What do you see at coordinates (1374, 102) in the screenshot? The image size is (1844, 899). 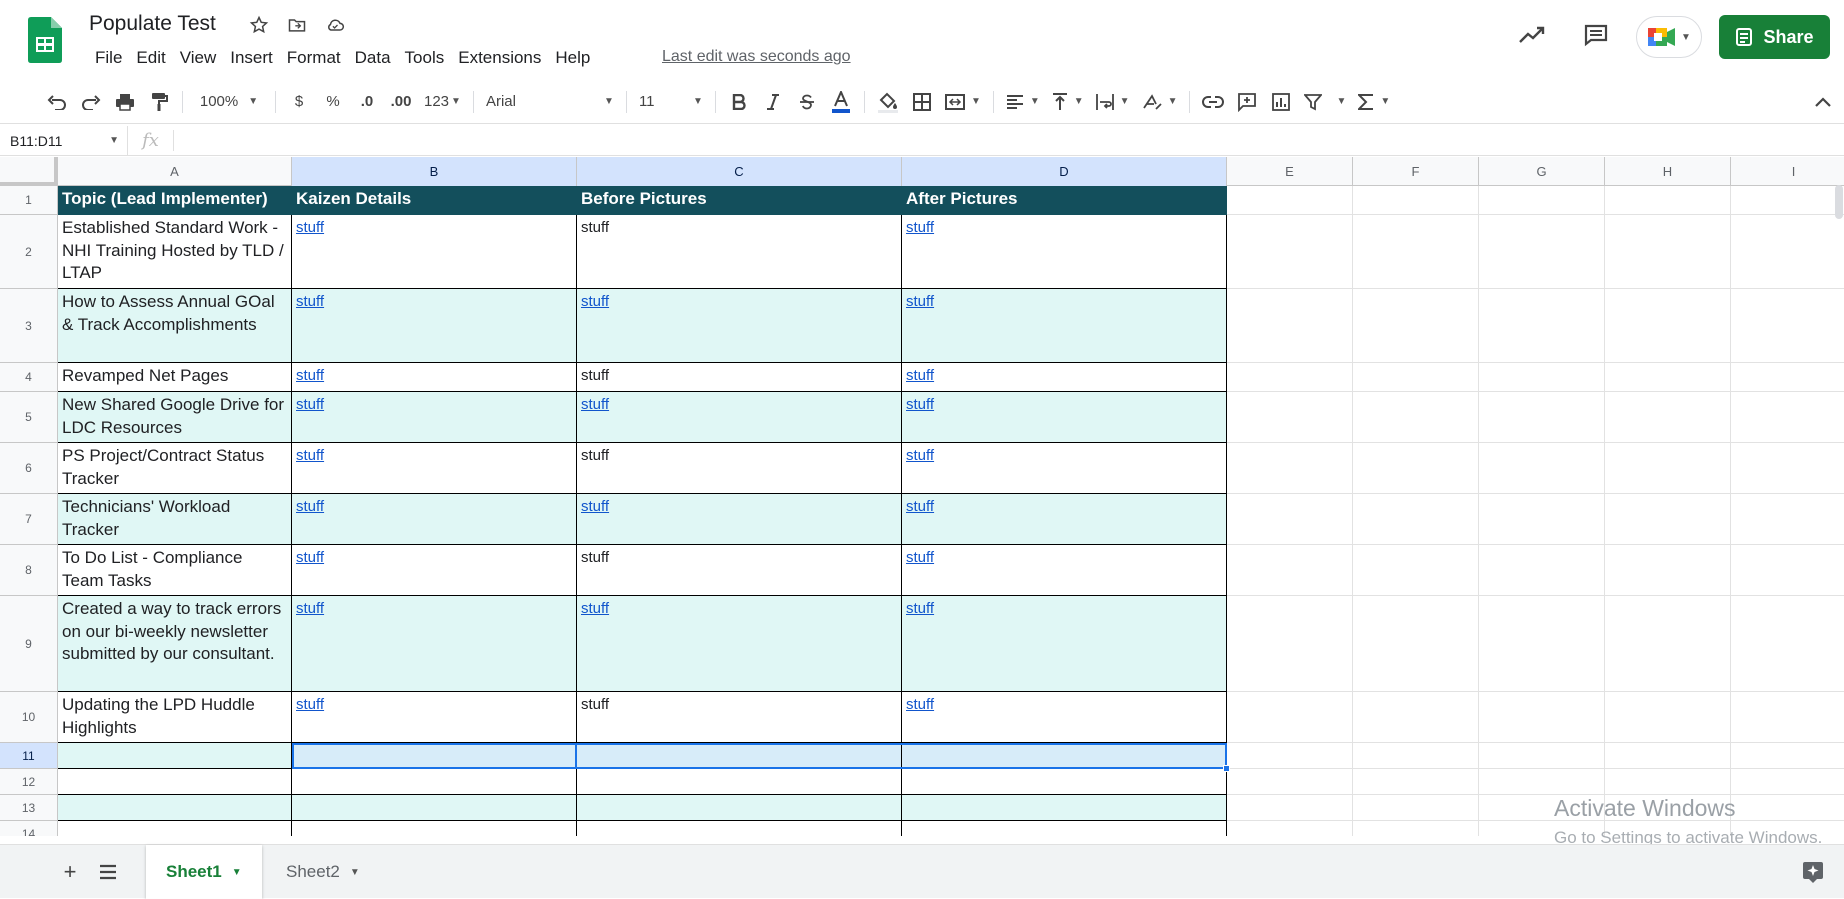 I see `functions-button: ▼` at bounding box center [1374, 102].